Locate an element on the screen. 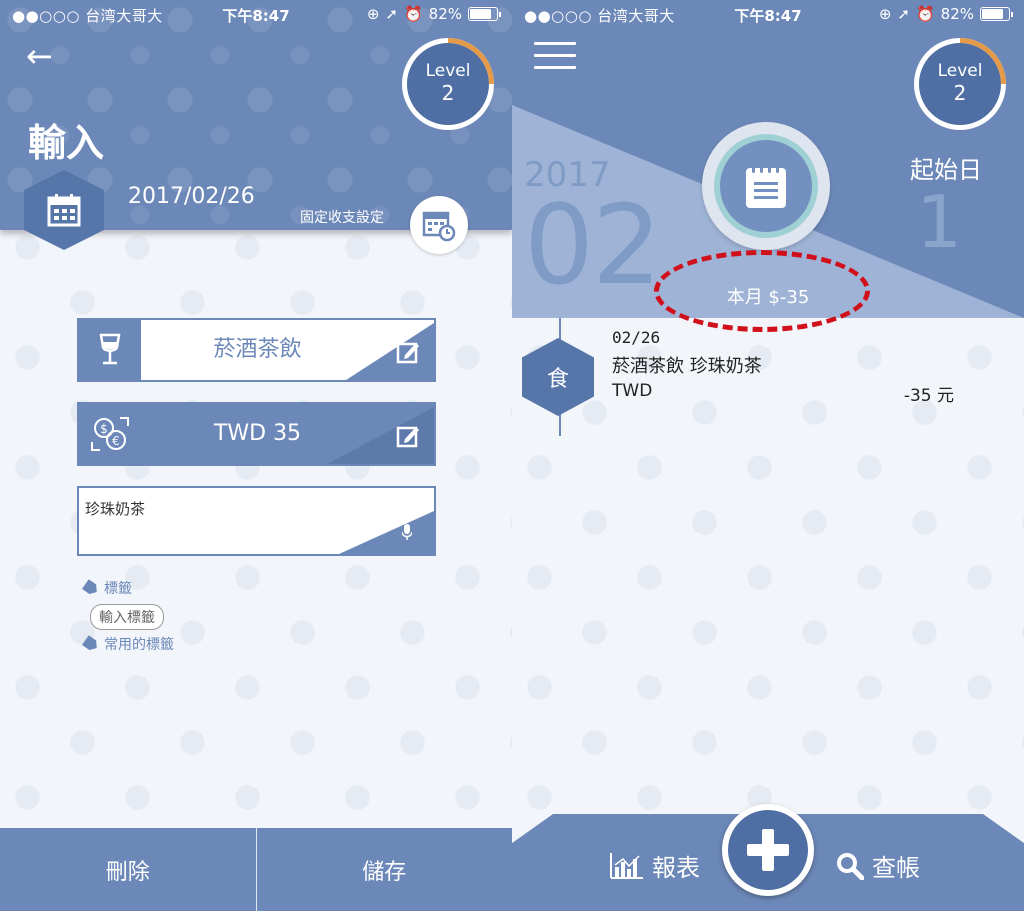  tags-label: 標籤 is located at coordinates (118, 589).